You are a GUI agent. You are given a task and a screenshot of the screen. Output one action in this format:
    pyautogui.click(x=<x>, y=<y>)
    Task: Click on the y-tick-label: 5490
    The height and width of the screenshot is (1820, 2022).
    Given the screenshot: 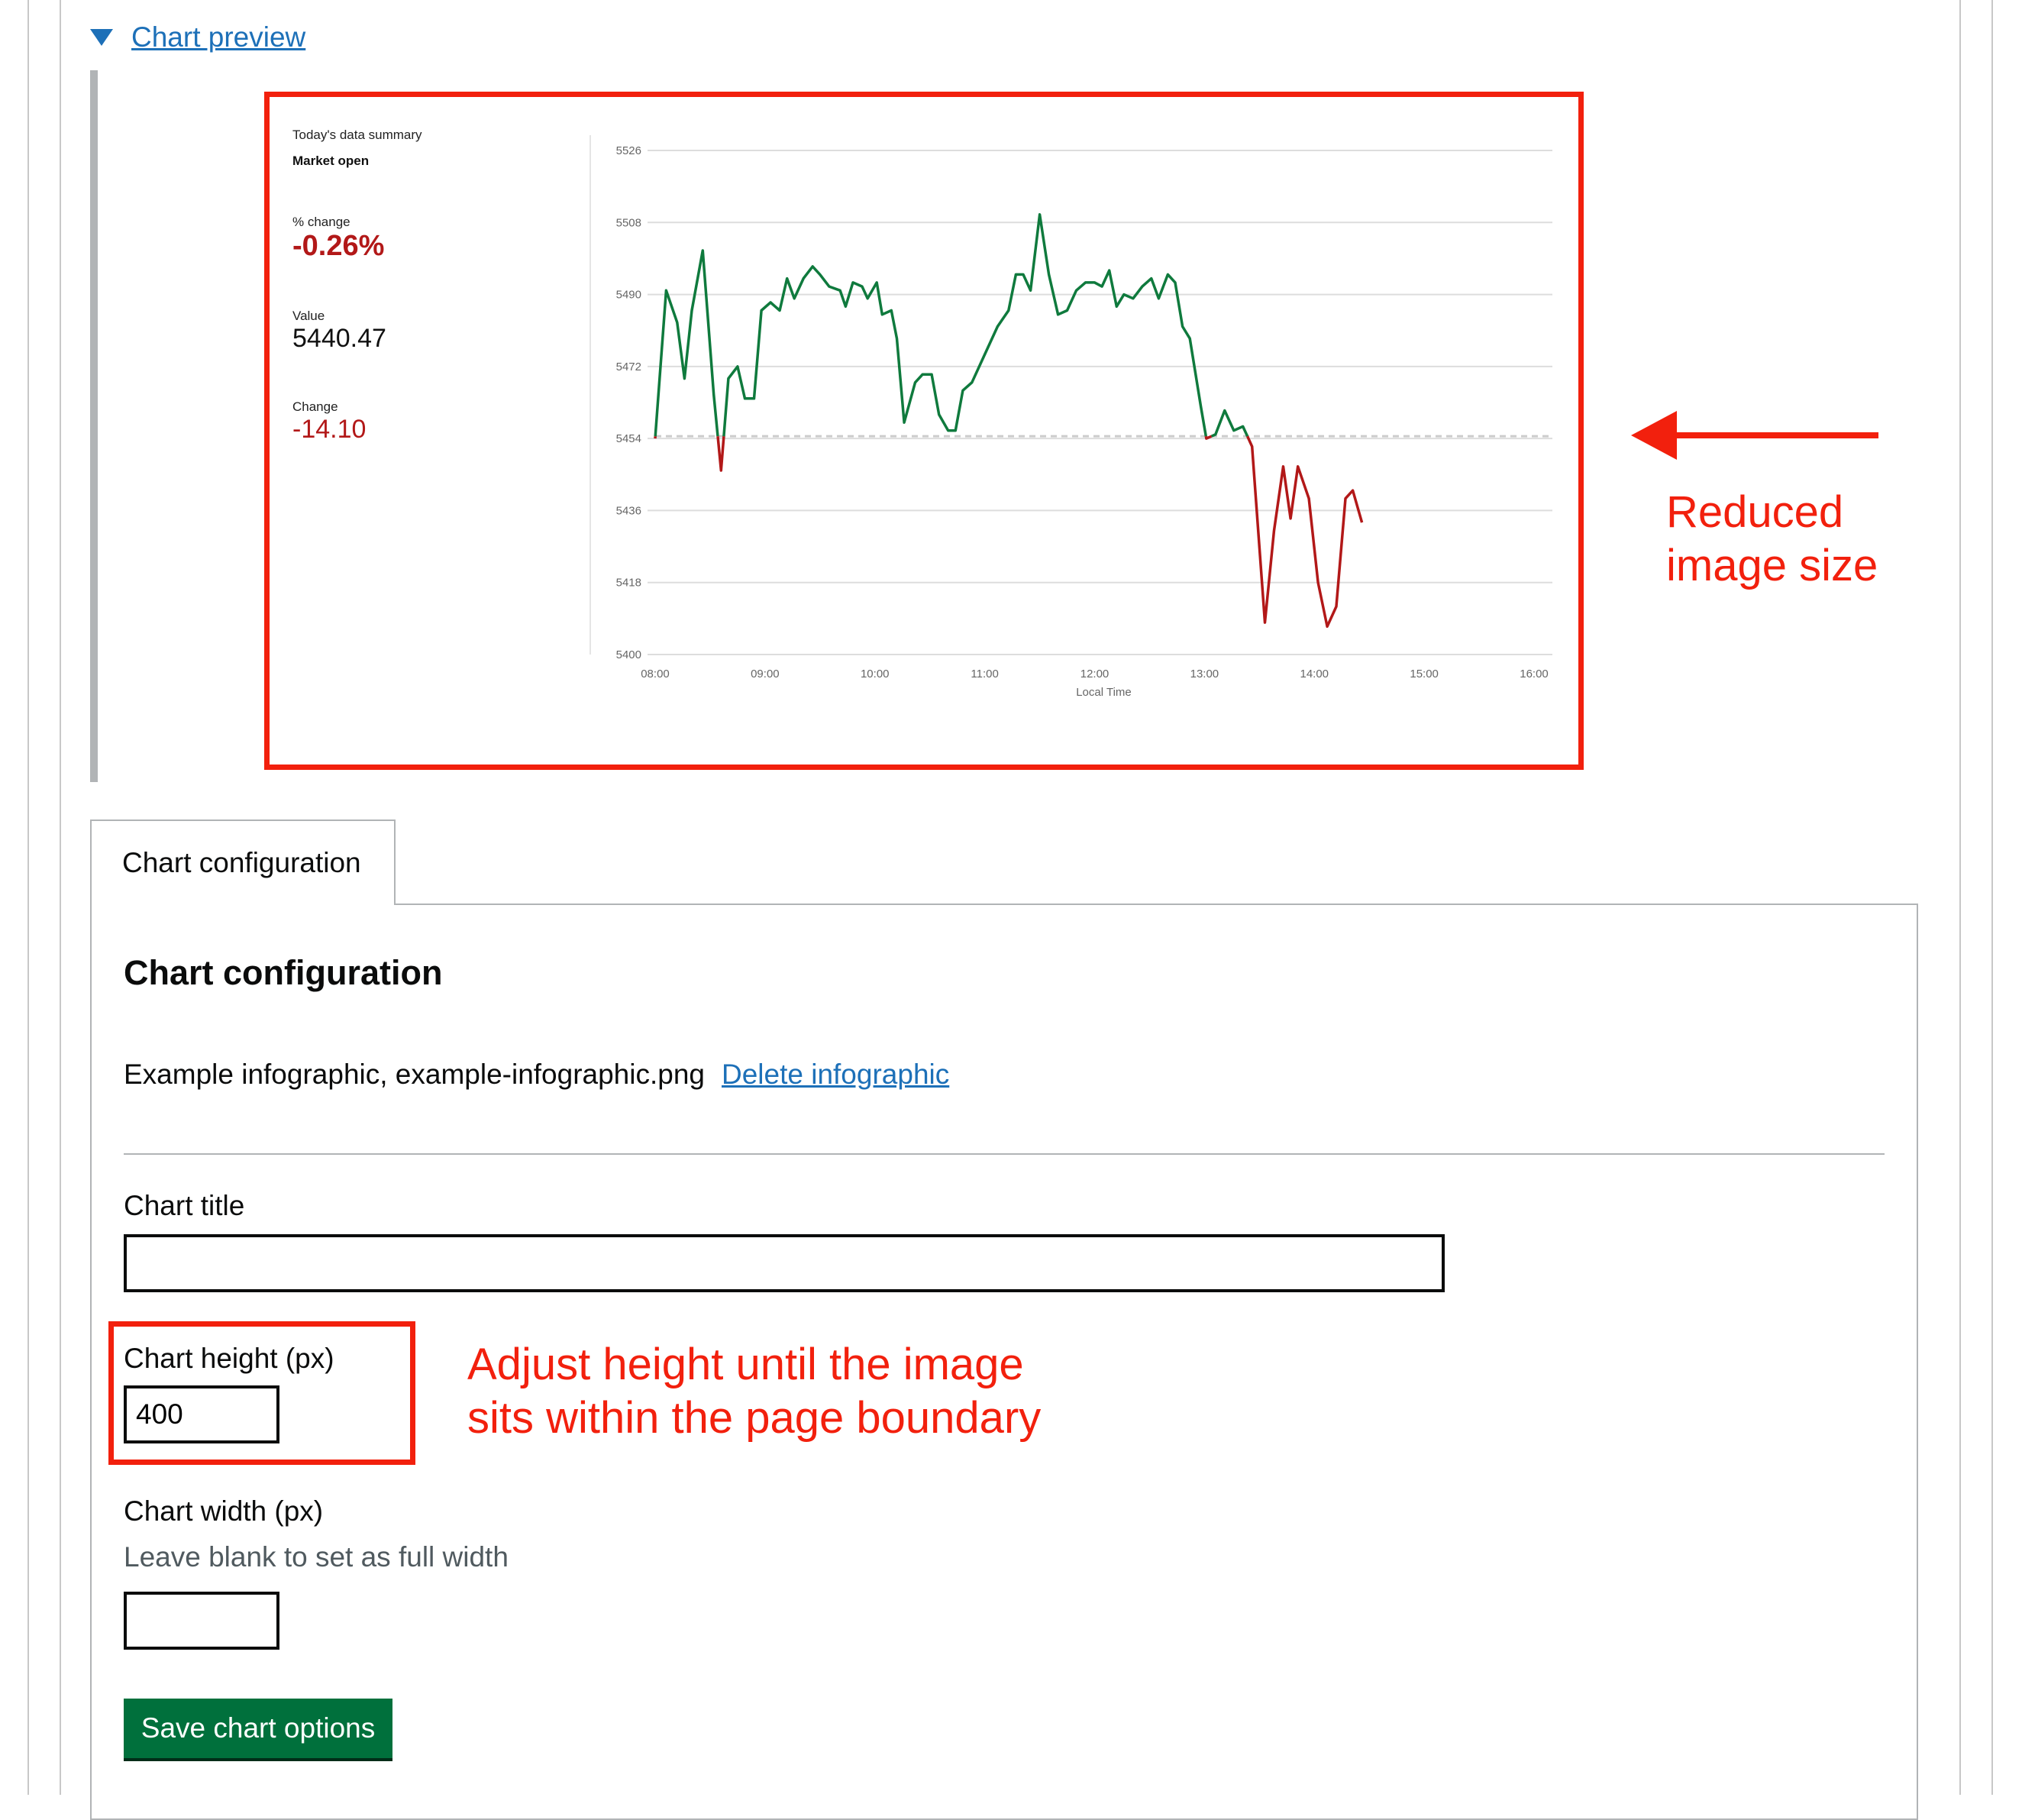 What is the action you would take?
    pyautogui.click(x=628, y=295)
    